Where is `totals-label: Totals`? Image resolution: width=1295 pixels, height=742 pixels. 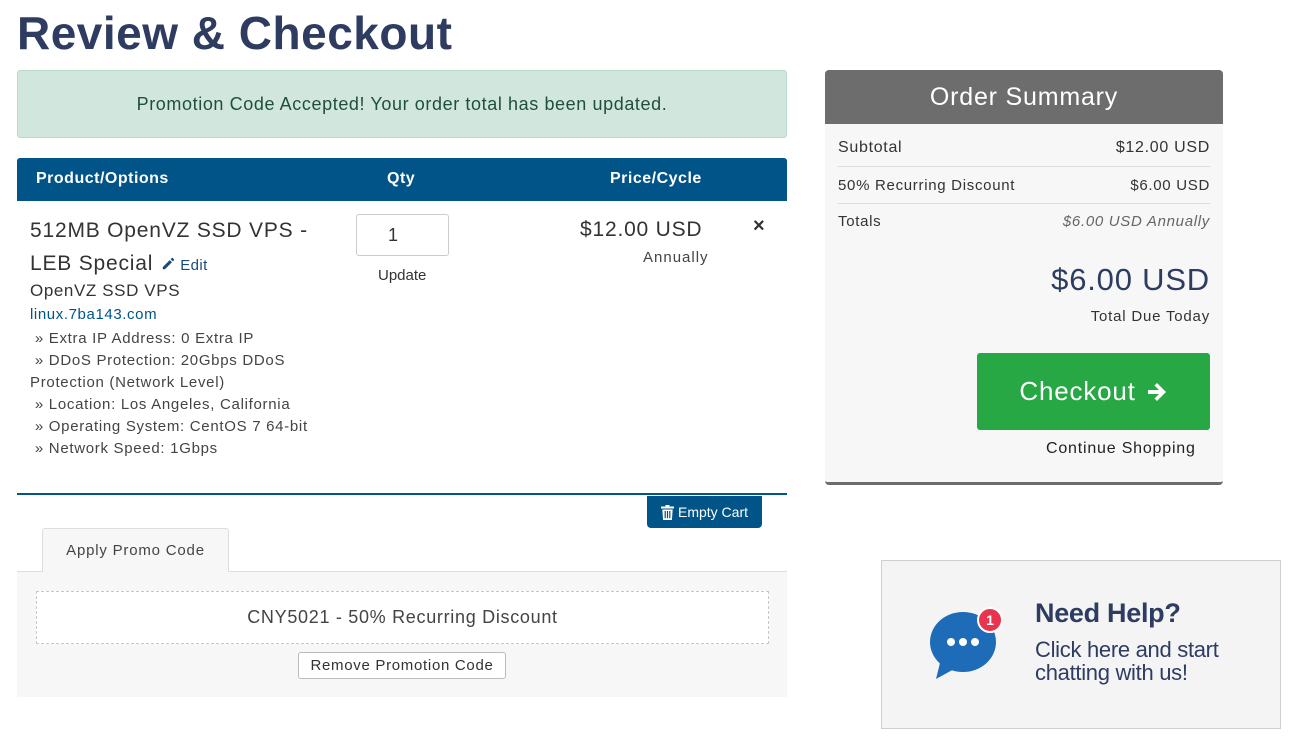
totals-label: Totals is located at coordinates (860, 221).